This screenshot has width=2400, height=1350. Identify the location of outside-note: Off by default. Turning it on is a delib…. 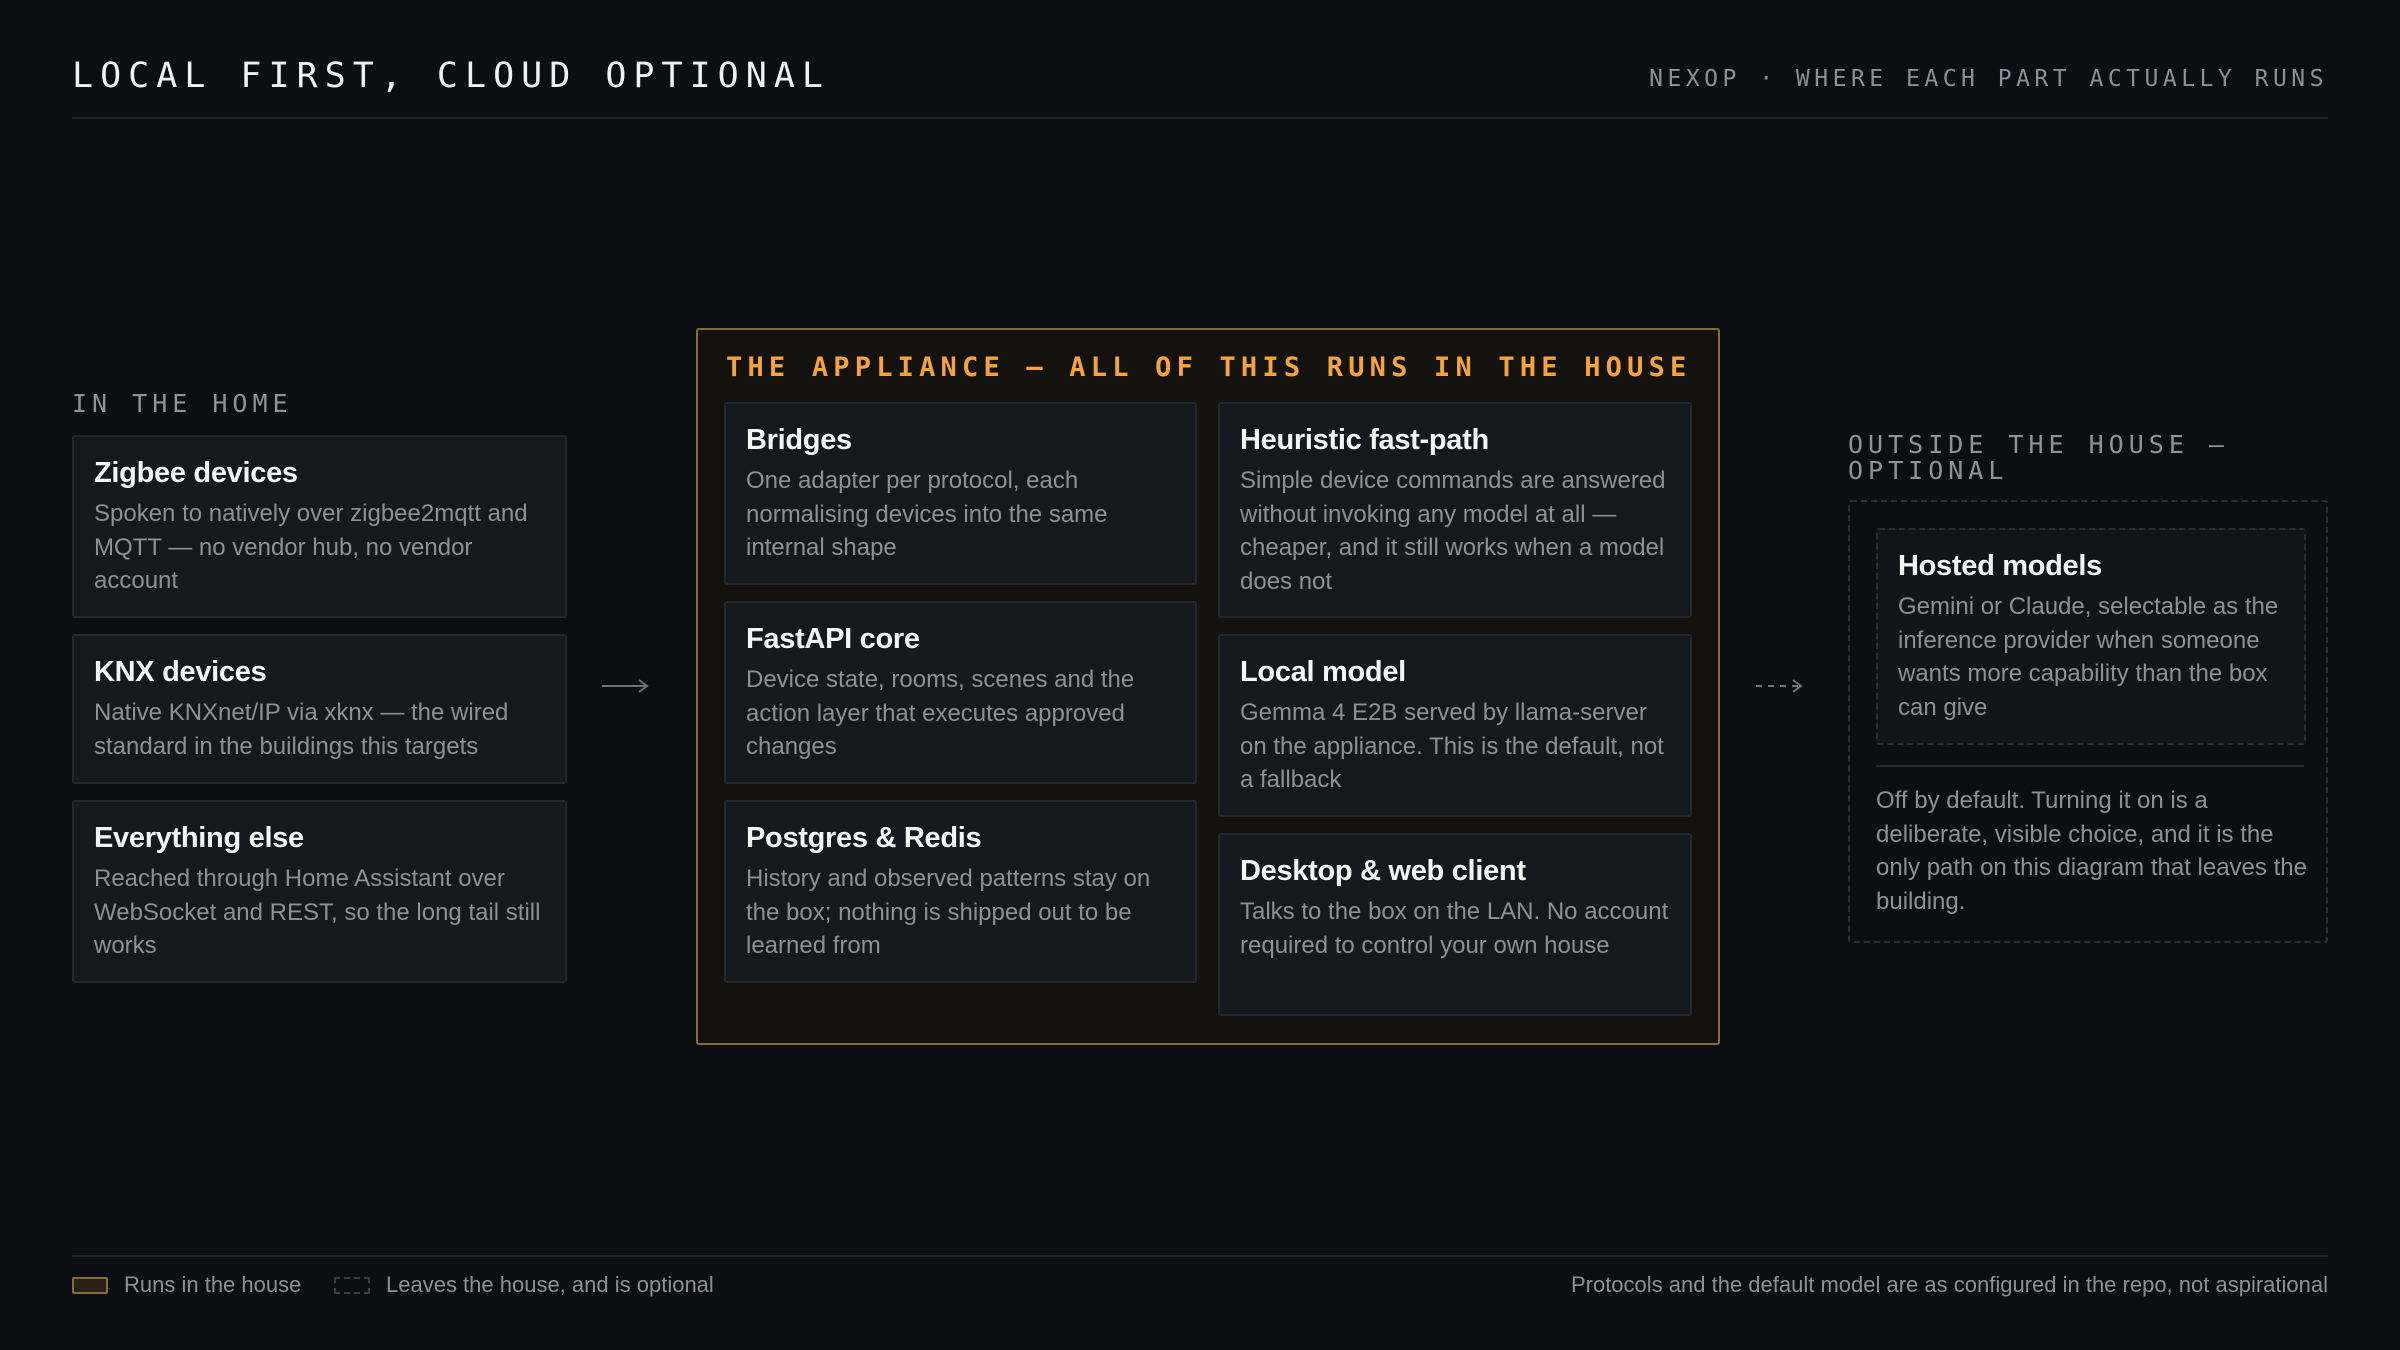
(2091, 851).